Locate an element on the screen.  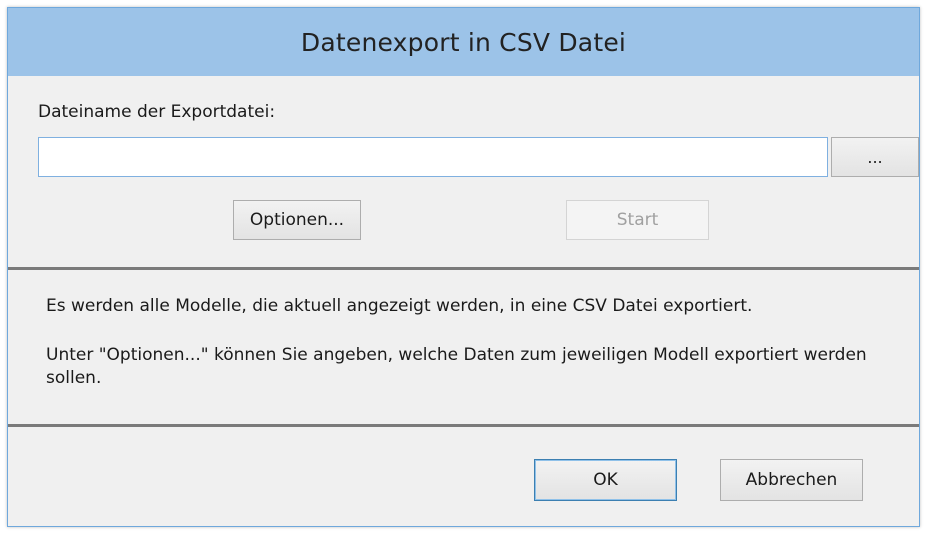
dialog-title: Datenexport in CSV Datei is located at coordinates (463, 42).